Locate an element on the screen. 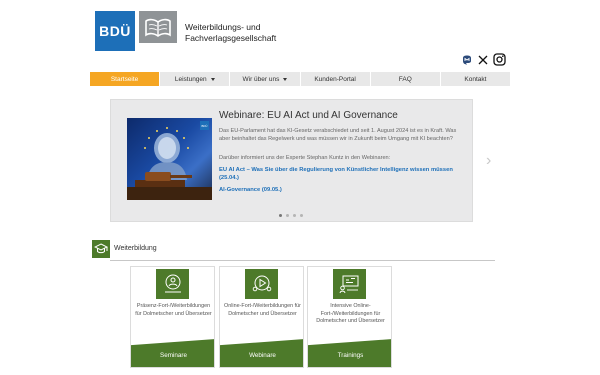 The height and width of the screenshot is (375, 600). nav-item-label: Kontakt is located at coordinates (475, 79).